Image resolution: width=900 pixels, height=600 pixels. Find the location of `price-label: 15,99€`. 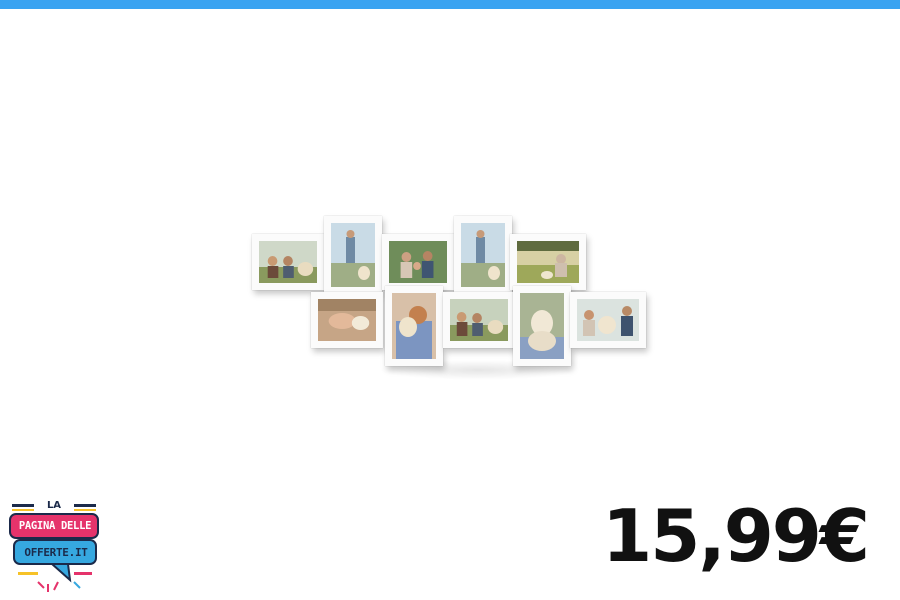

price-label: 15,99€ is located at coordinates (736, 536).